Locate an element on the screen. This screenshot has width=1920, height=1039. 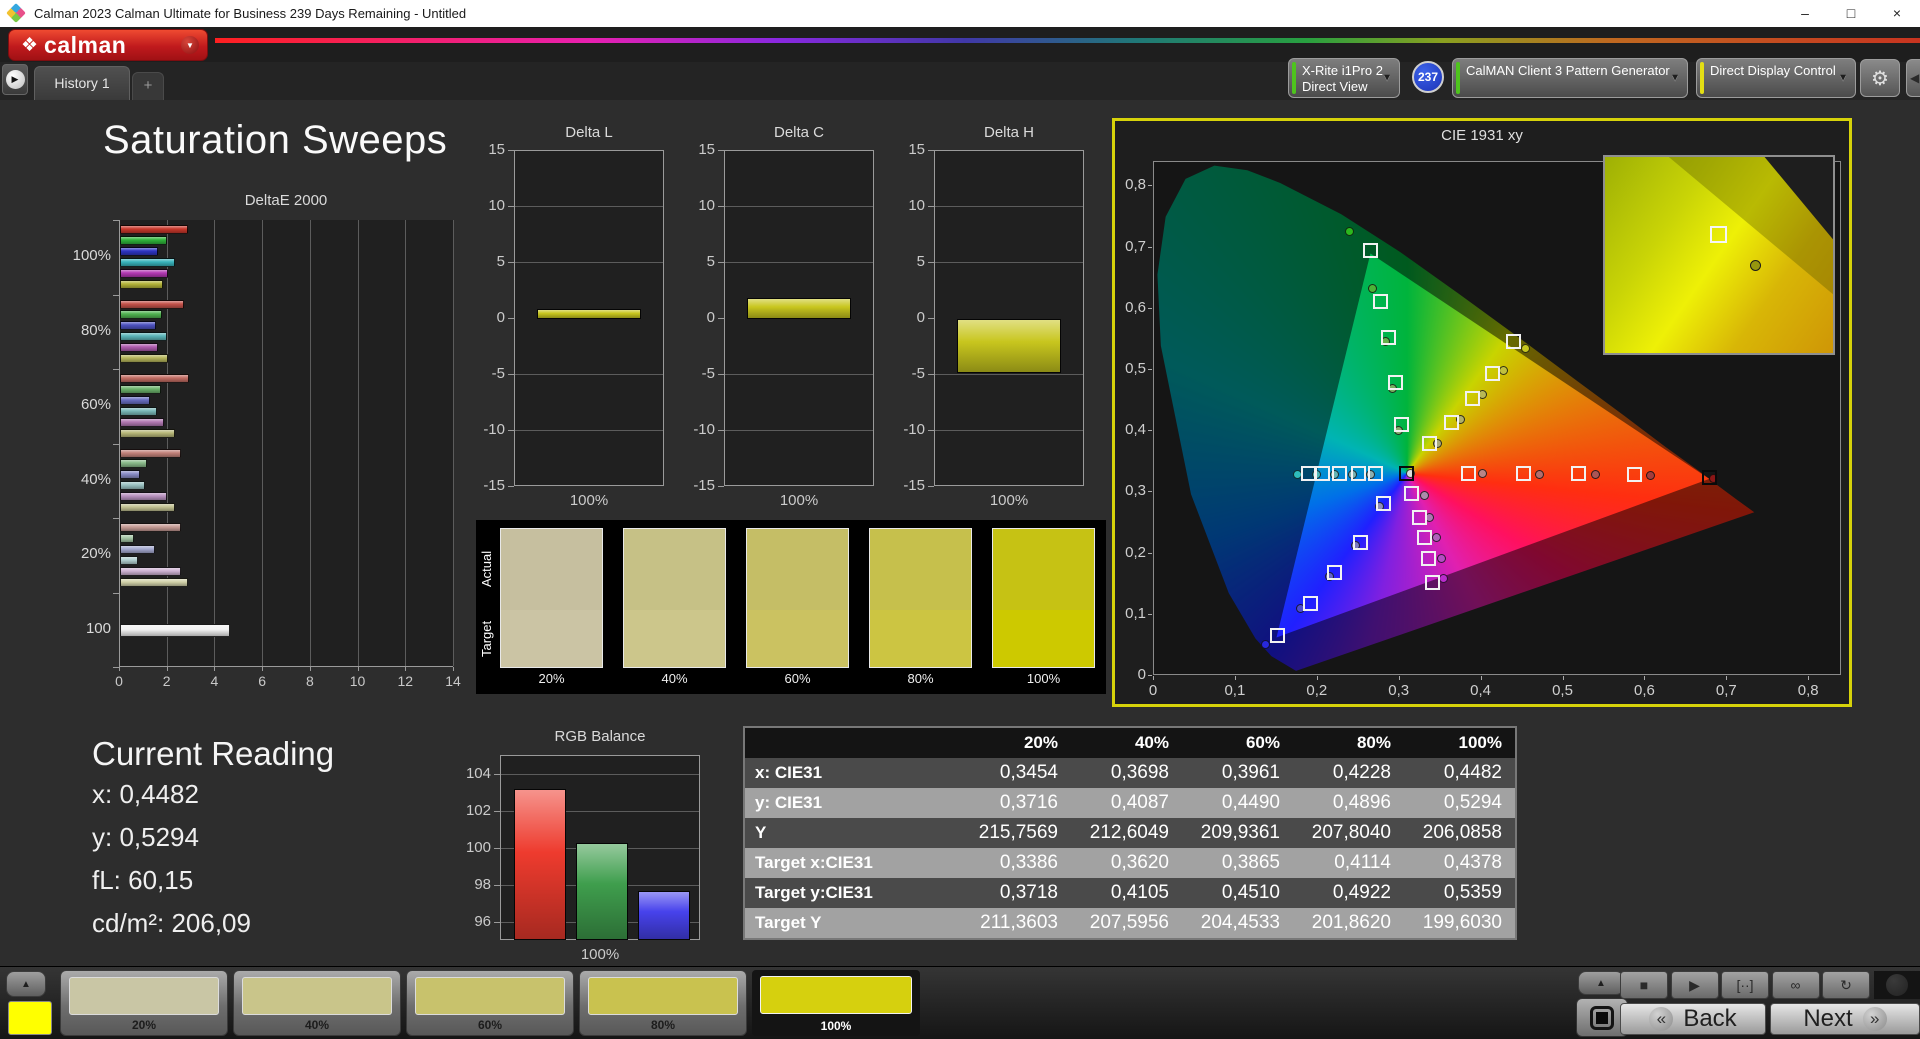
table-cell: 201,8620 is located at coordinates (1351, 922).